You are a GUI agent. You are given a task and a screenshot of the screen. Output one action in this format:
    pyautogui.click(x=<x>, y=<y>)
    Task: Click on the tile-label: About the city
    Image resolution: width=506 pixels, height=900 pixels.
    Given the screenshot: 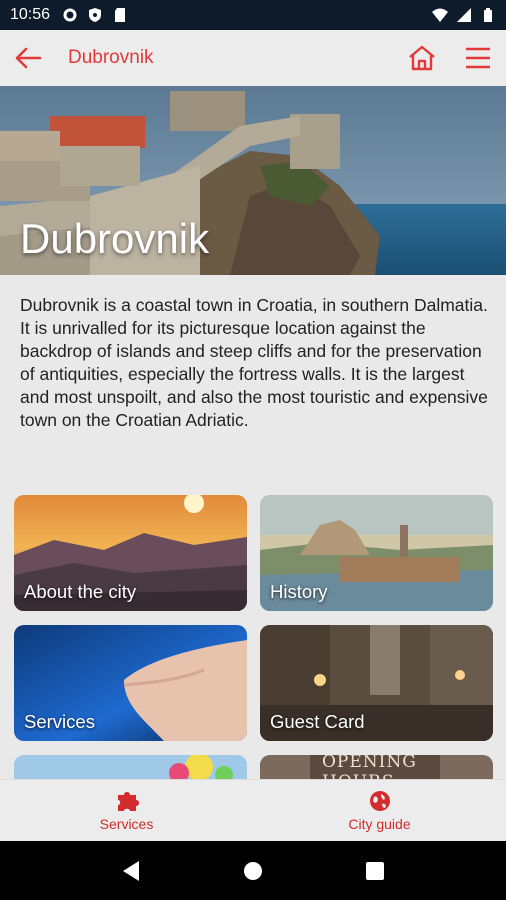 What is the action you would take?
    pyautogui.click(x=80, y=591)
    